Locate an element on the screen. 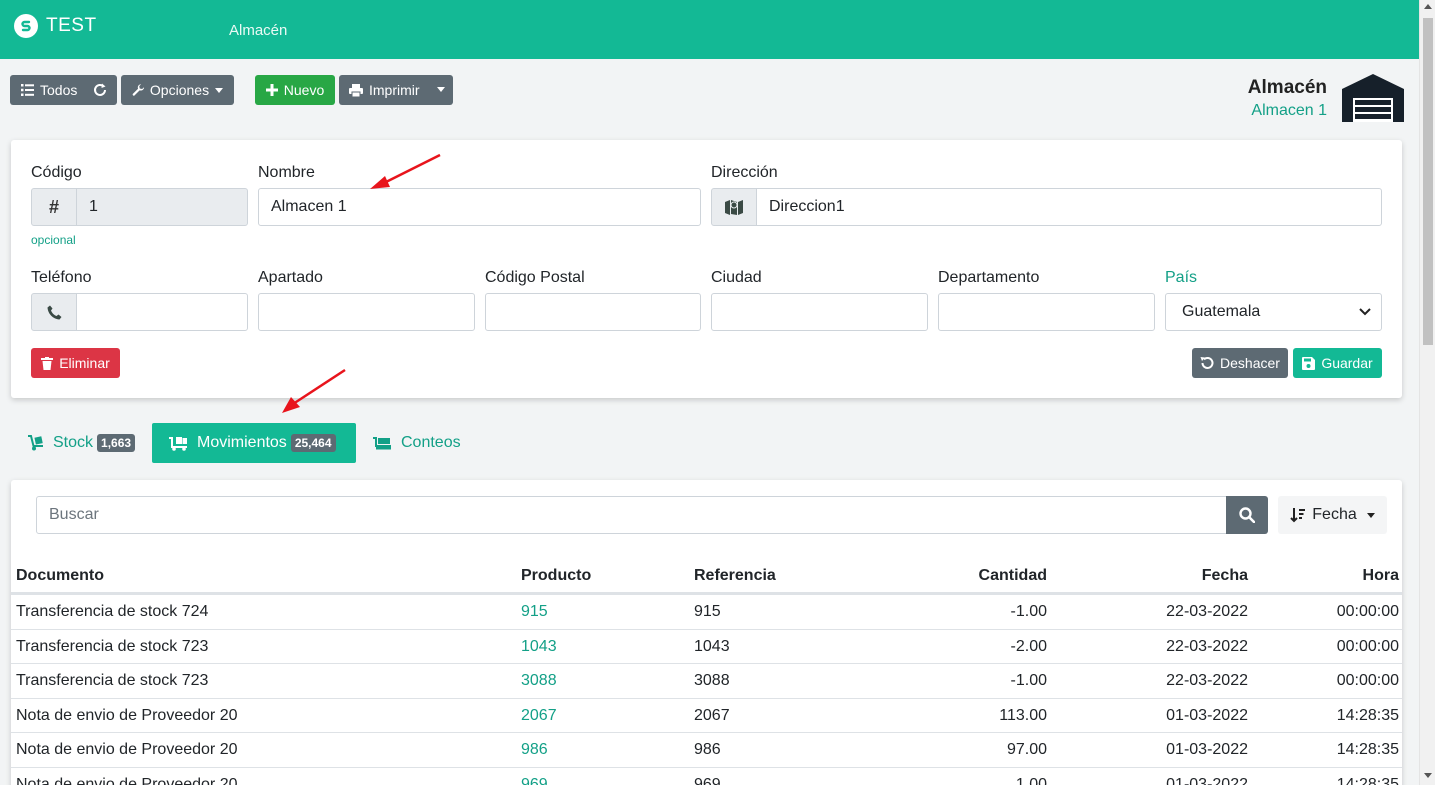  brand: TEST is located at coordinates (55, 26).